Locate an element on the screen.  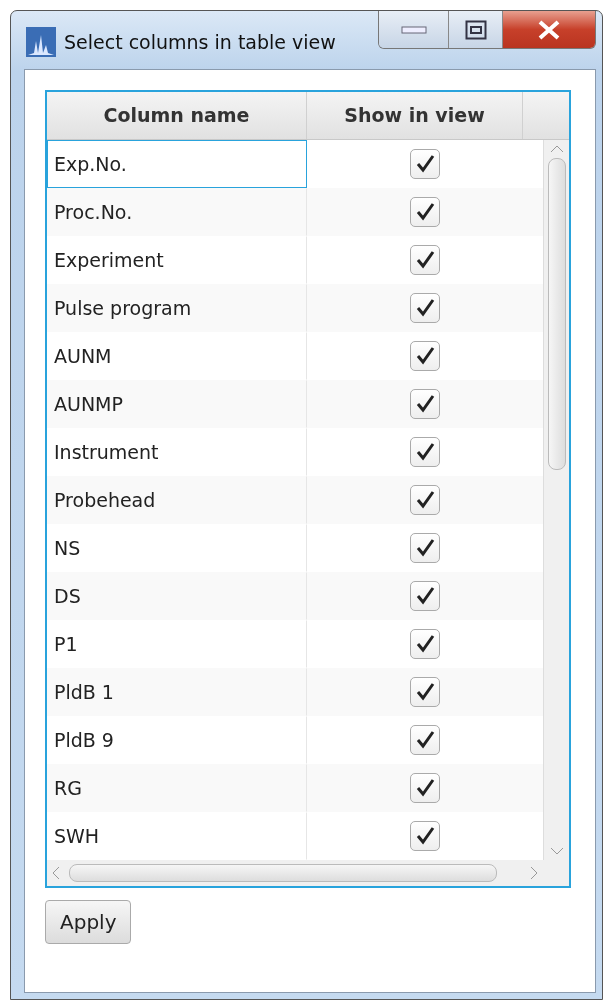
window-title: Select columns in table view is located at coordinates (200, 42).